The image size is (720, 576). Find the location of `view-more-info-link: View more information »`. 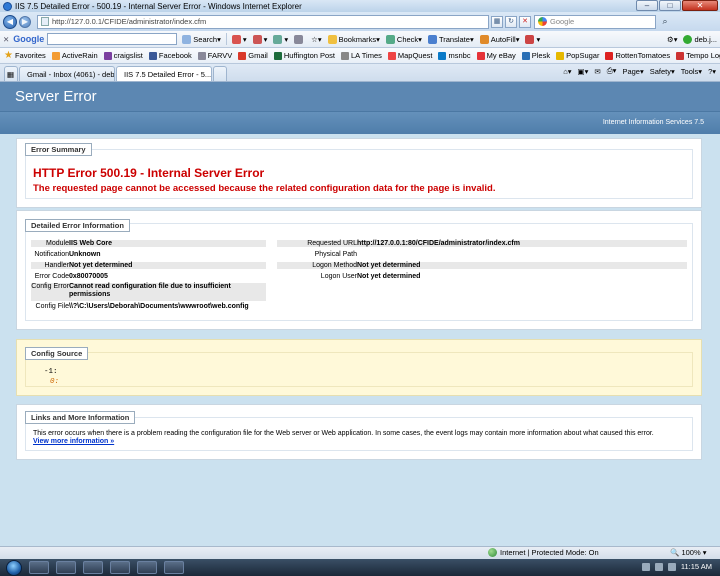

view-more-info-link: View more information » is located at coordinates (73, 441).